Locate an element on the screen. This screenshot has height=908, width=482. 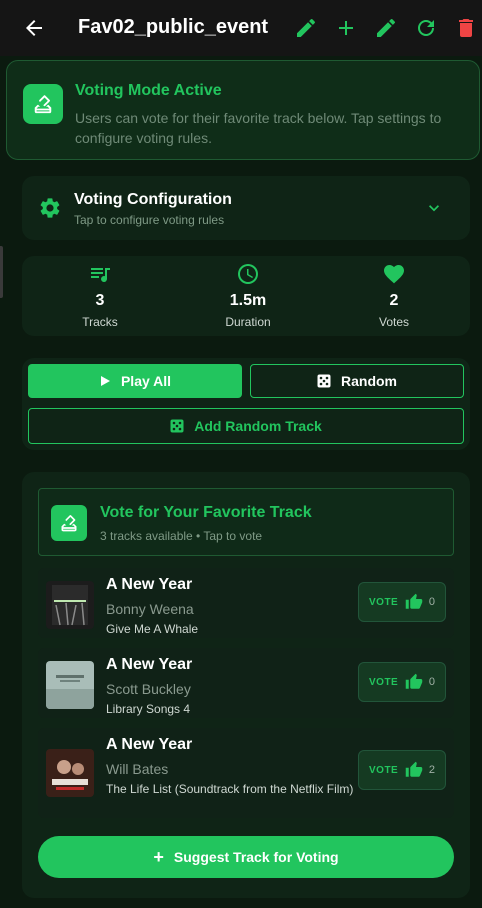
track-artist: Will Bates is located at coordinates (137, 769).